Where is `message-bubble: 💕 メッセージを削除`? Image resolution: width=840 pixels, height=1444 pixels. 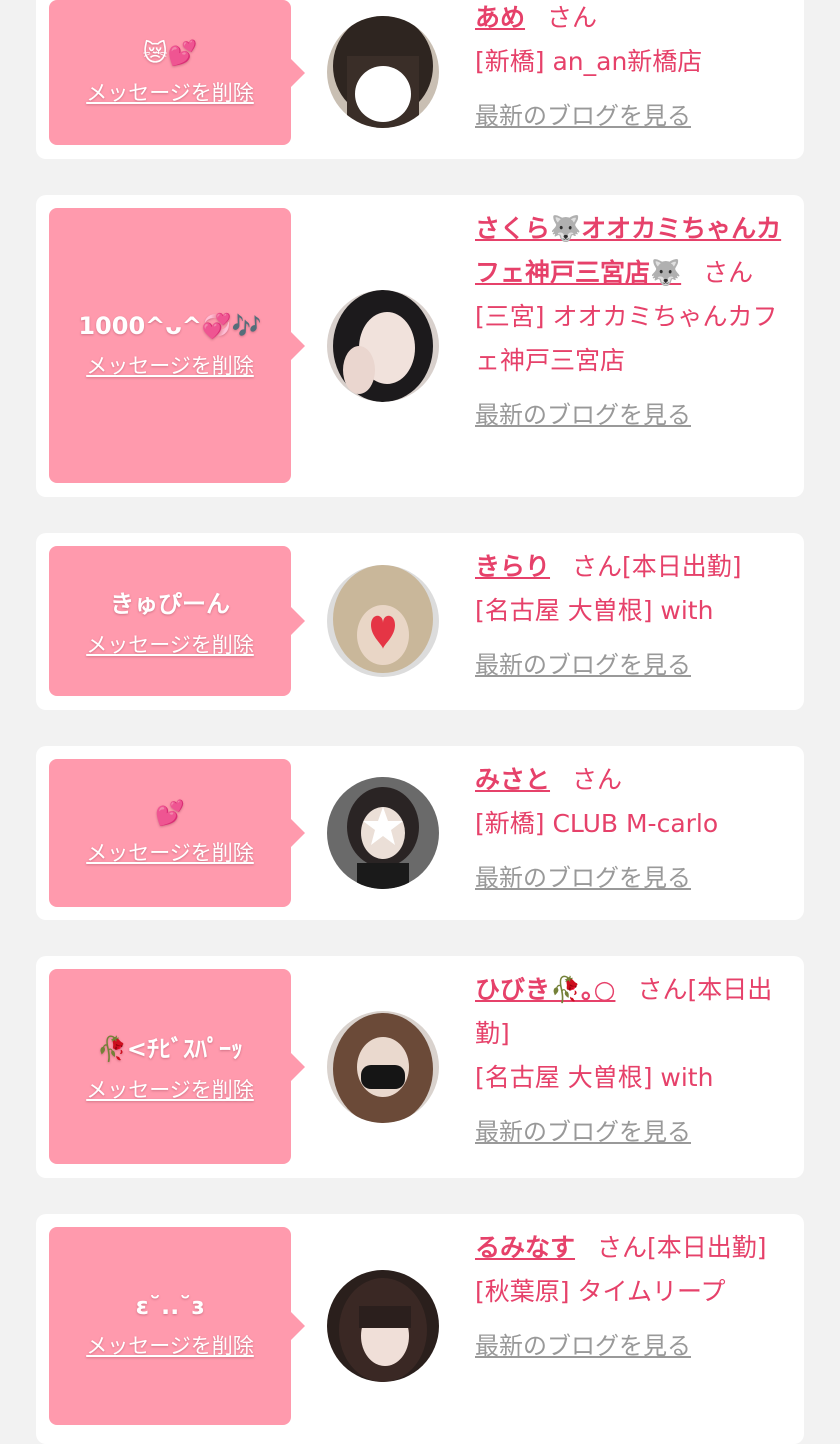
message-bubble: 💕 メッセージを削除 is located at coordinates (177, 833).